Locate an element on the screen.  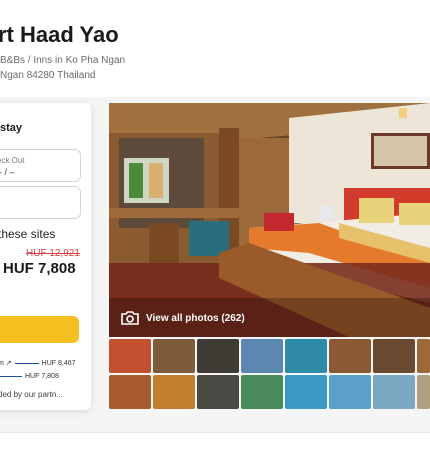
offer-row: m ↗ HUF 8,467 is located at coordinates (38, 363).